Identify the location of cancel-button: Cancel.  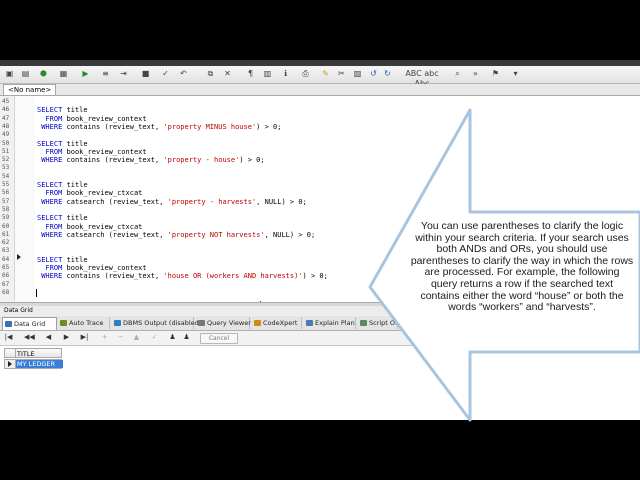
(219, 338).